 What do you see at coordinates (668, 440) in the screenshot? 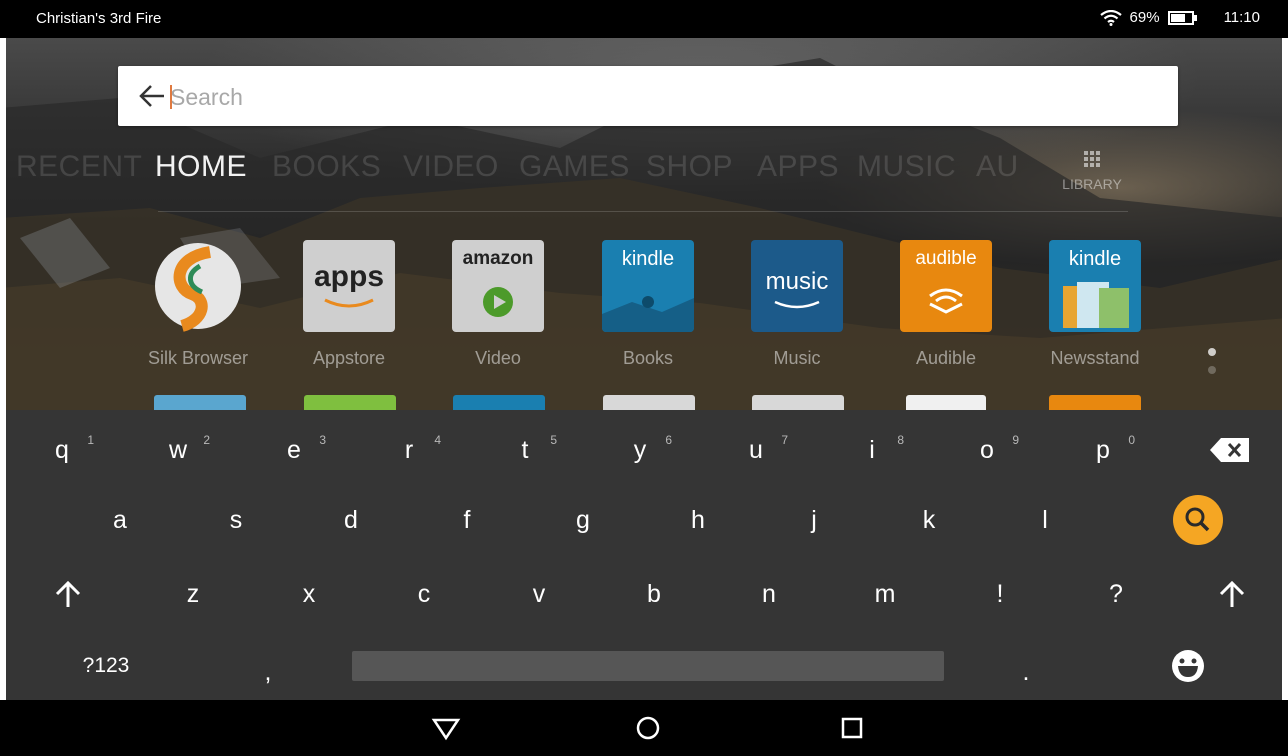
I see `key-hint: 6` at bounding box center [668, 440].